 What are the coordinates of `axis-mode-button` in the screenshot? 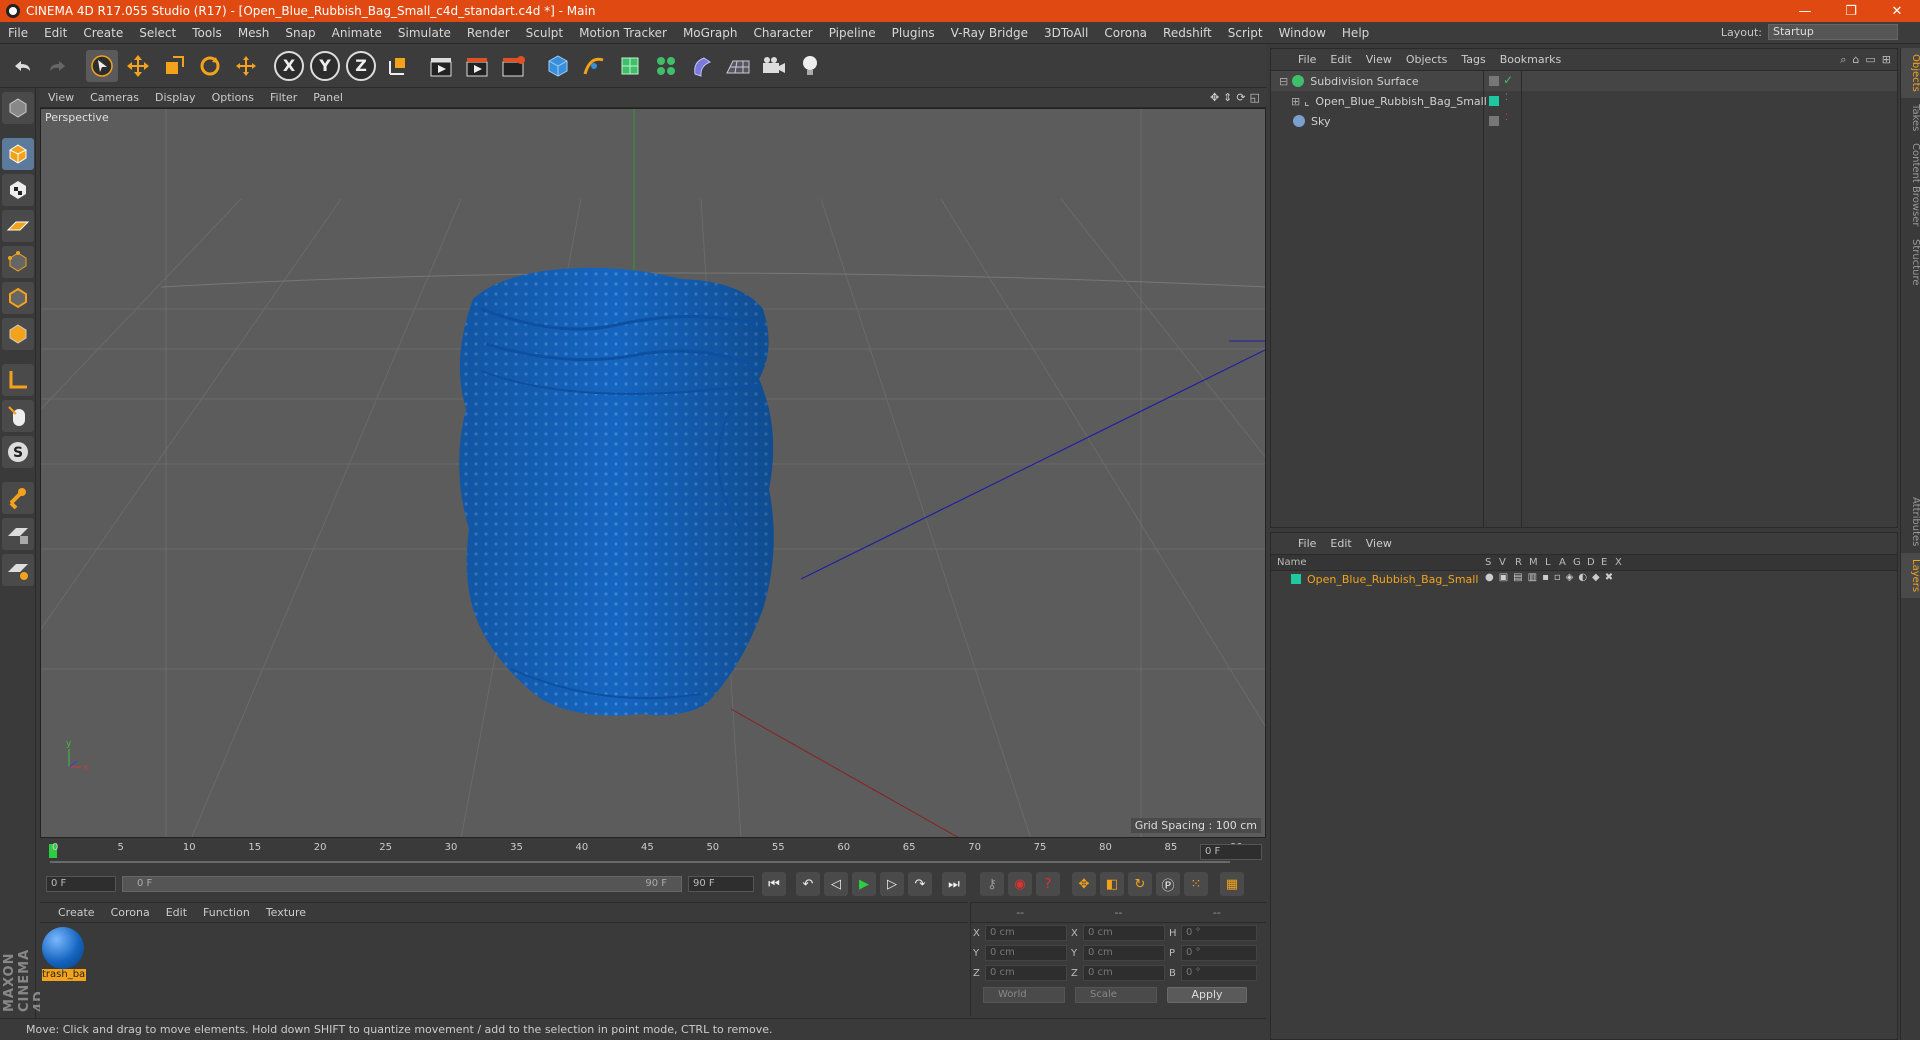 It's located at (18, 380).